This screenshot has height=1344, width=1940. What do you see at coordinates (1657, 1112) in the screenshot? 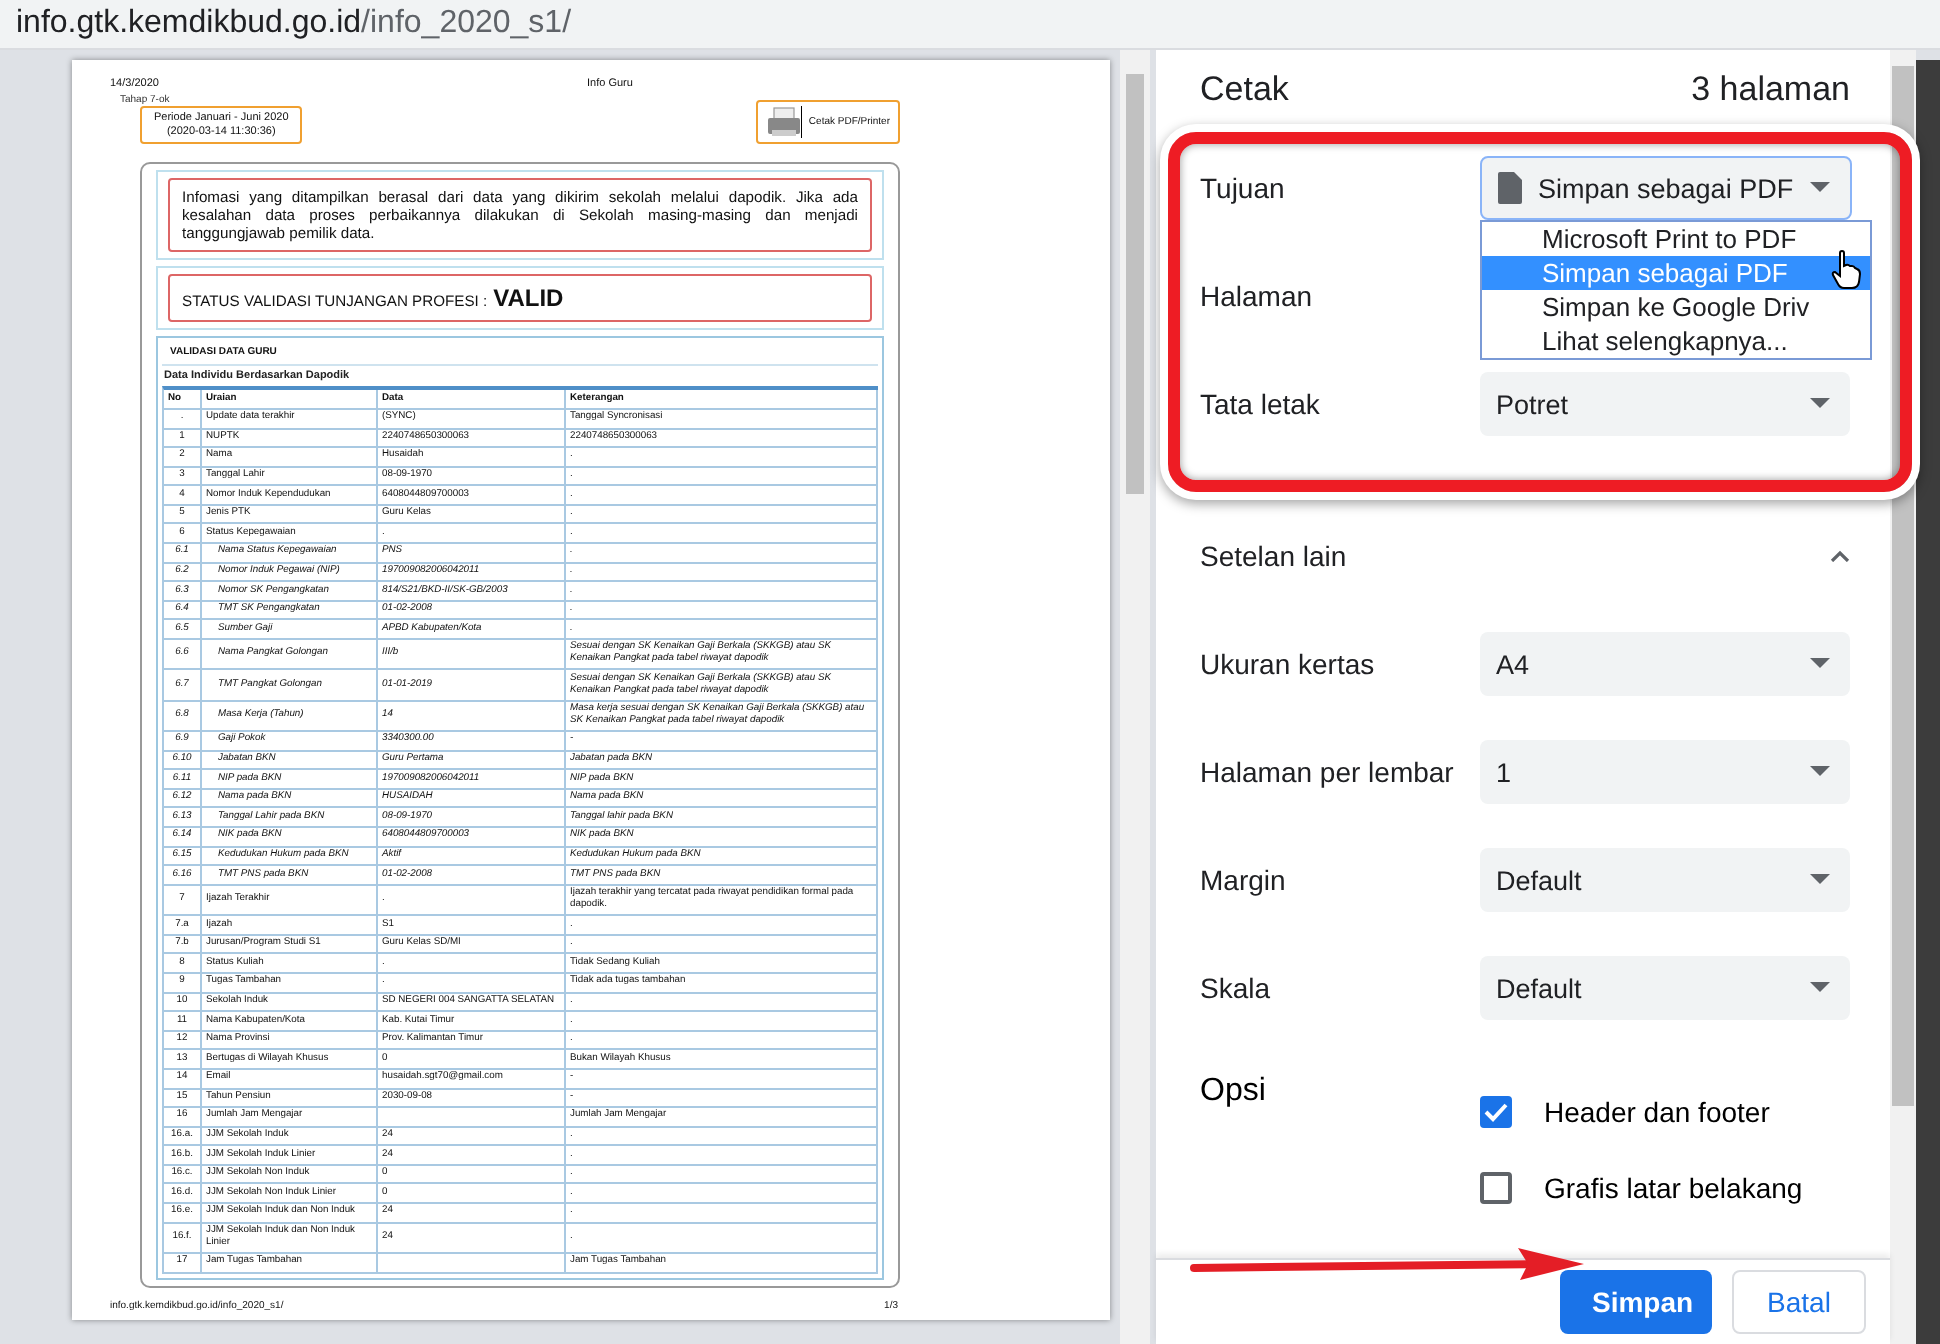
I see `checkbox-label: Header dan footer` at bounding box center [1657, 1112].